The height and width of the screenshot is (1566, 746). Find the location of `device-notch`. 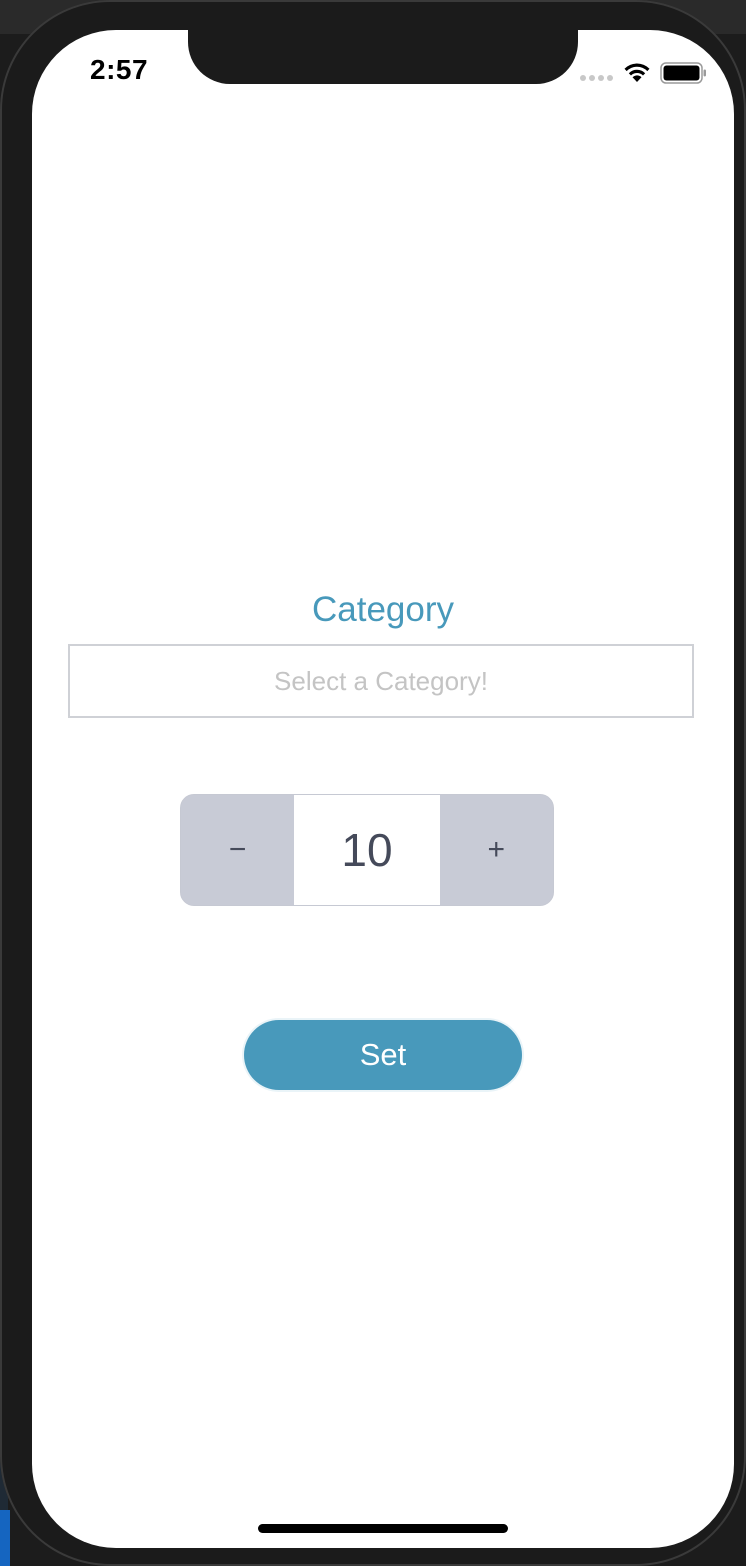

device-notch is located at coordinates (383, 57).